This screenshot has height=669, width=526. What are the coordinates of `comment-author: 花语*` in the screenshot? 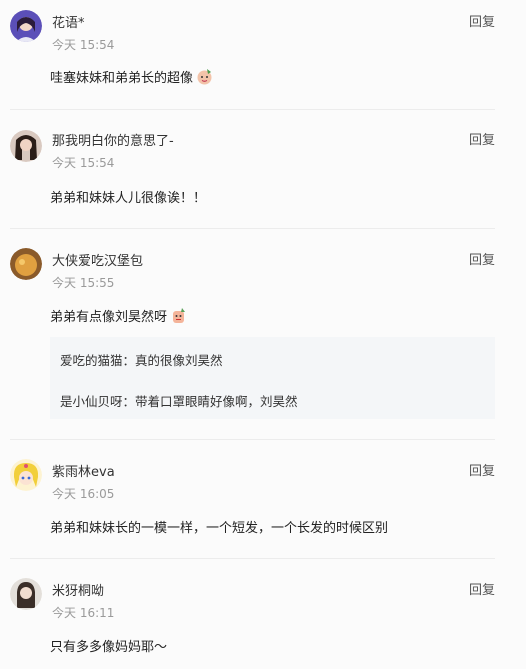 It's located at (68, 21).